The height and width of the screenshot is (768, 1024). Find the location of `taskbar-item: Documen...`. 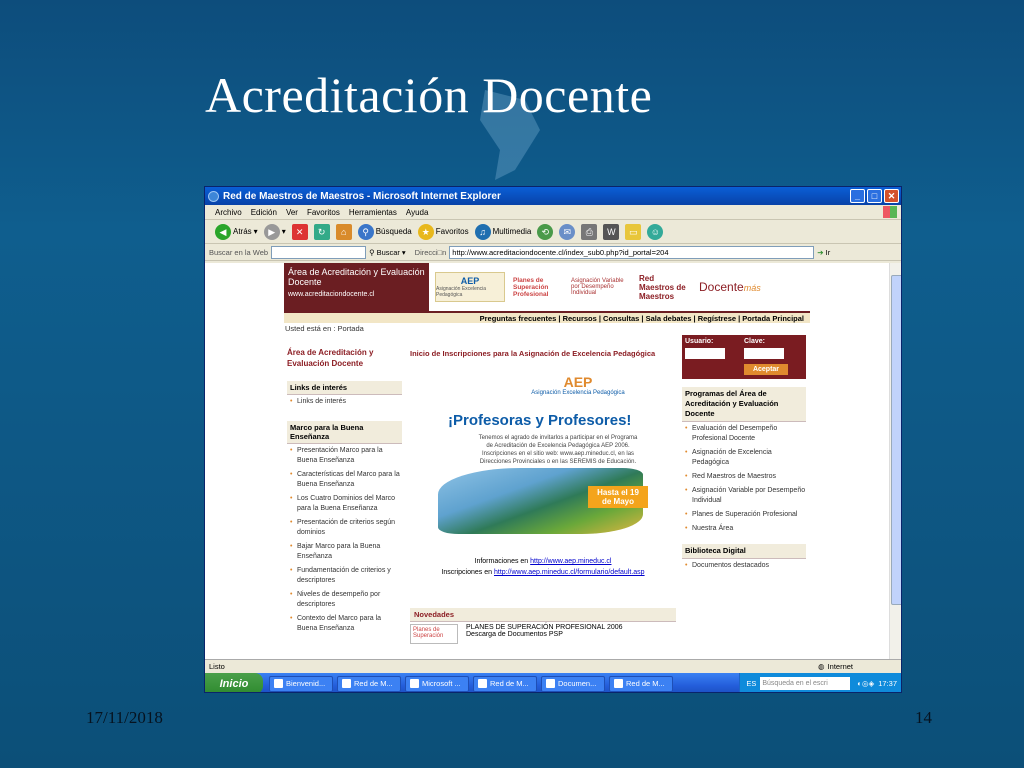

taskbar-item: Documen... is located at coordinates (573, 683).